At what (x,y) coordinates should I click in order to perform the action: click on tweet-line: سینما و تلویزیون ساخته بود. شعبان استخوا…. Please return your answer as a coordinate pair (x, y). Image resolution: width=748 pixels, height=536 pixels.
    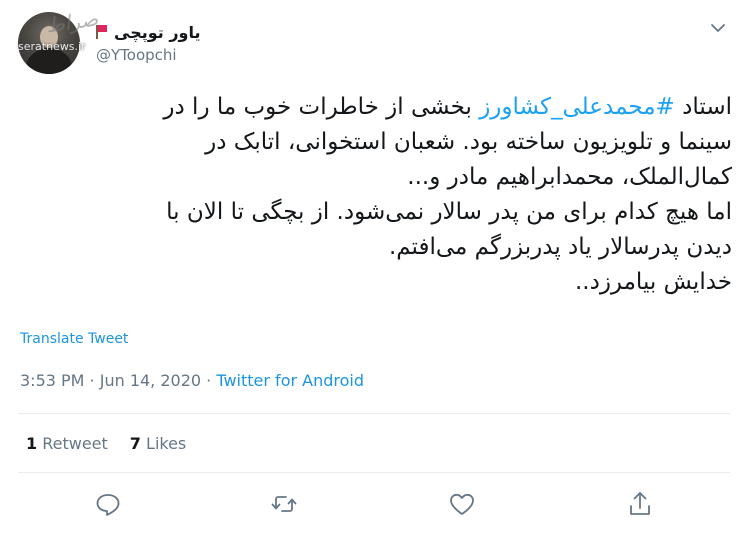
    Looking at the image, I should click on (468, 142).